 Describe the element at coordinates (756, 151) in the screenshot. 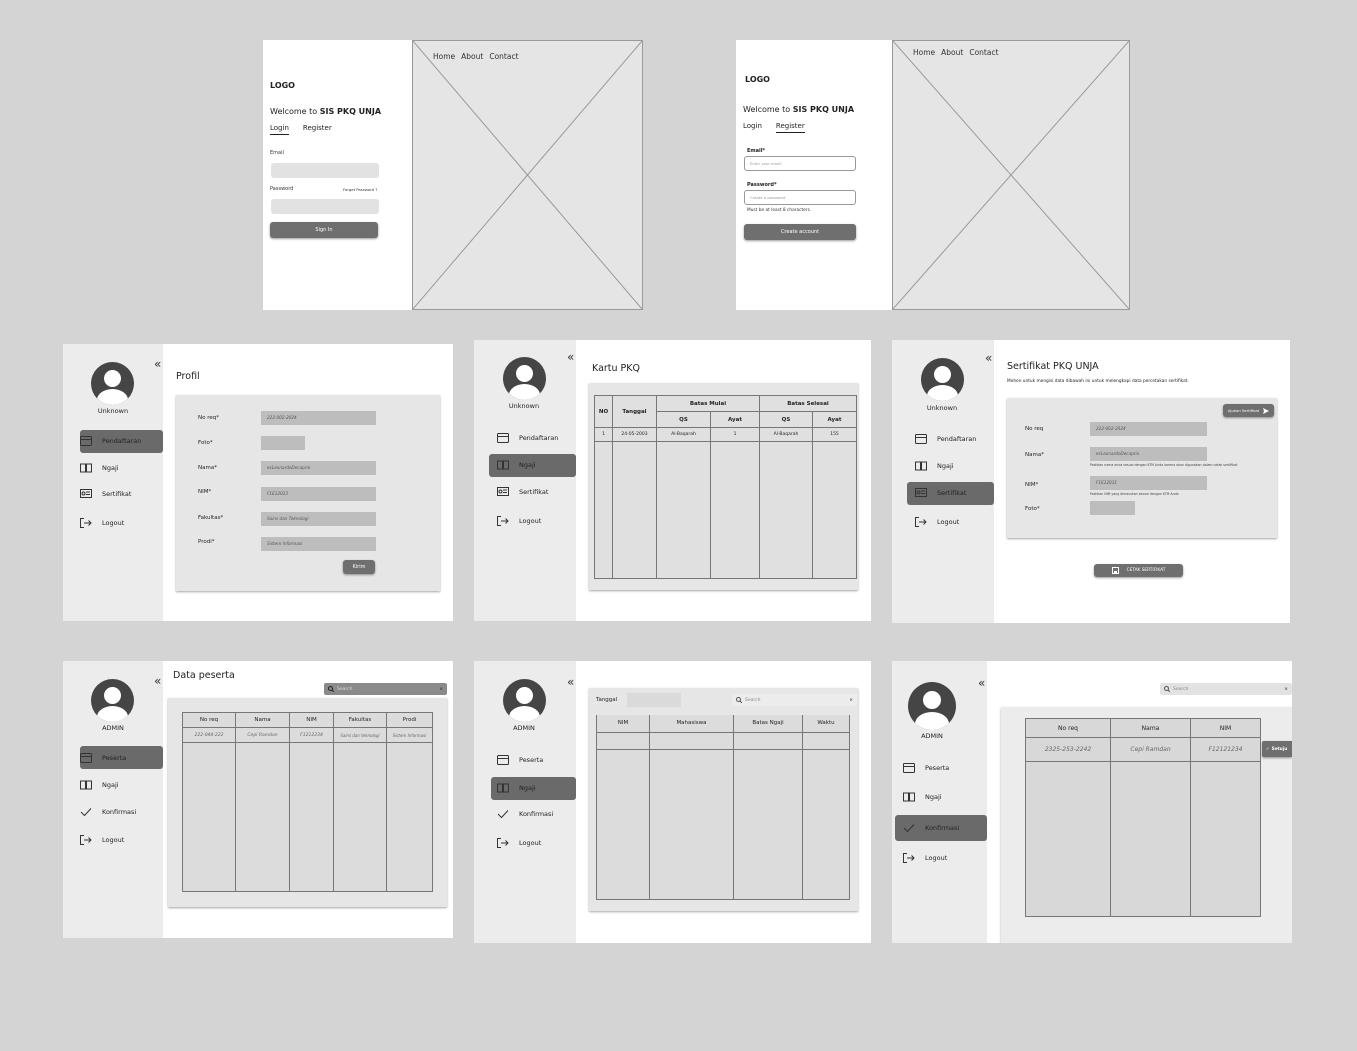

I see `email-label: Email*` at that location.